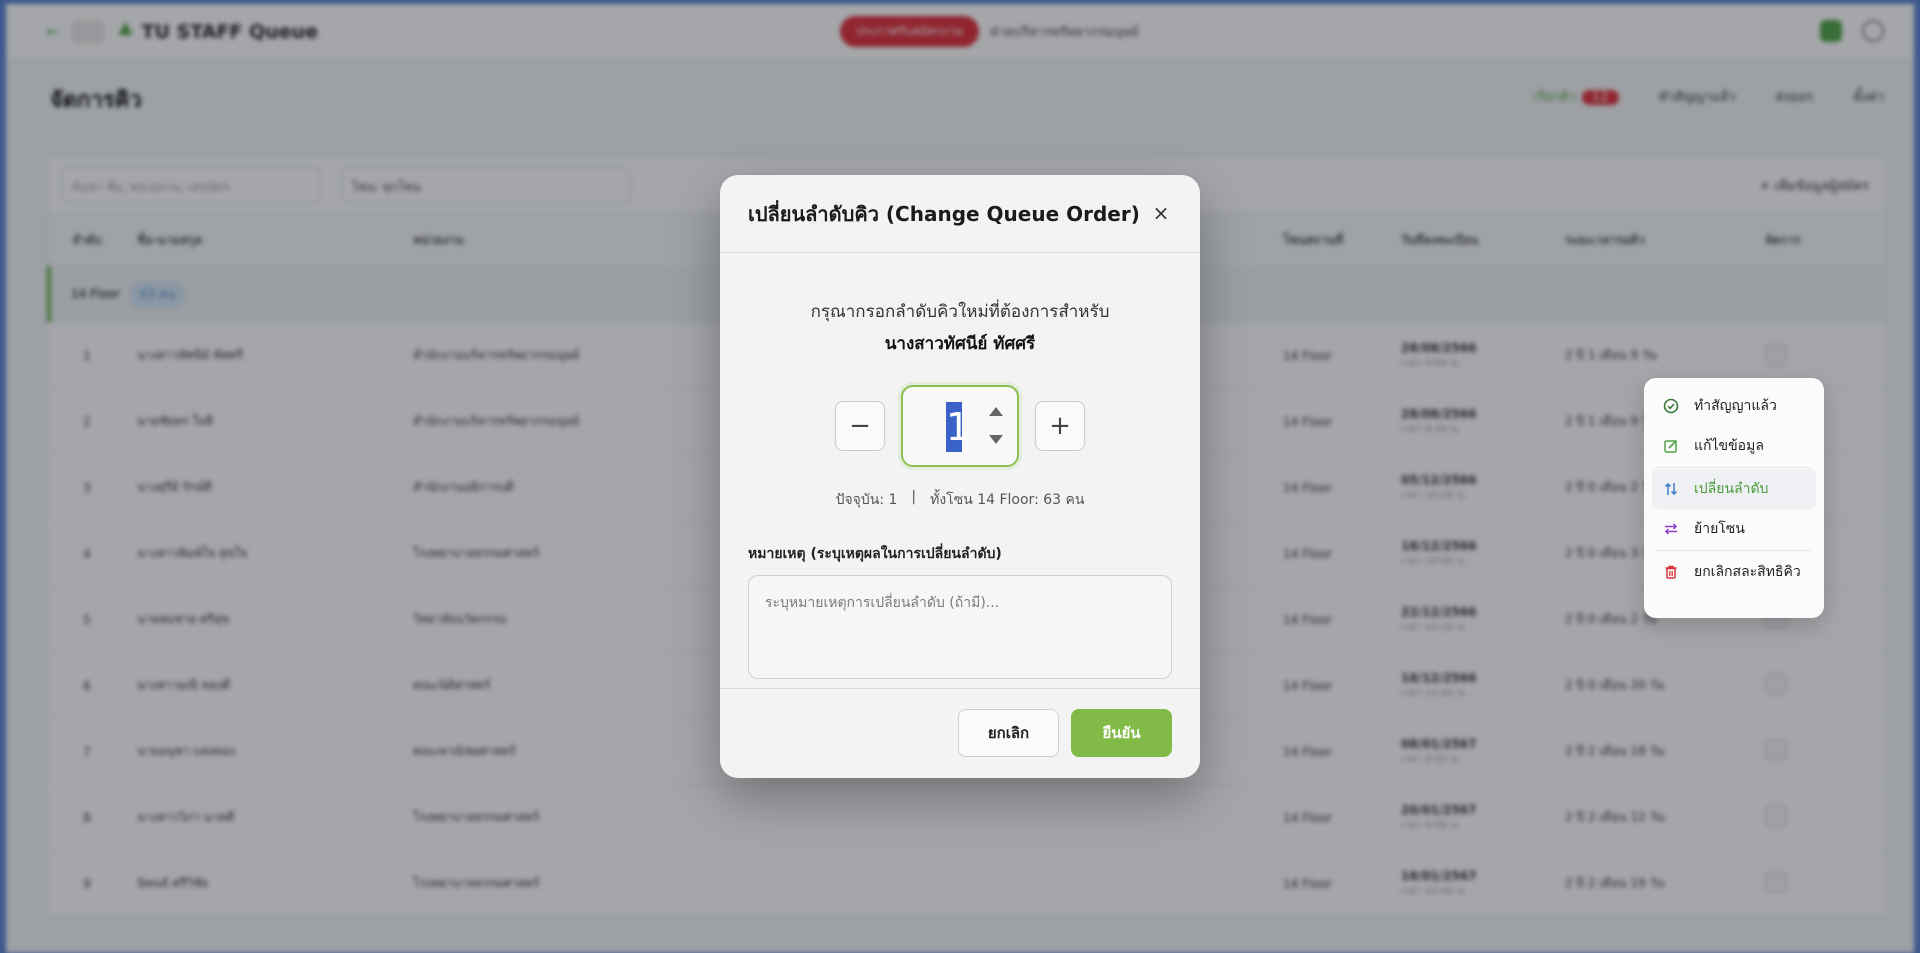 This screenshot has height=953, width=1920. I want to click on modal-header: เปลี่ยนลำดับคิว (Change Queue Order) ×, so click(960, 214).